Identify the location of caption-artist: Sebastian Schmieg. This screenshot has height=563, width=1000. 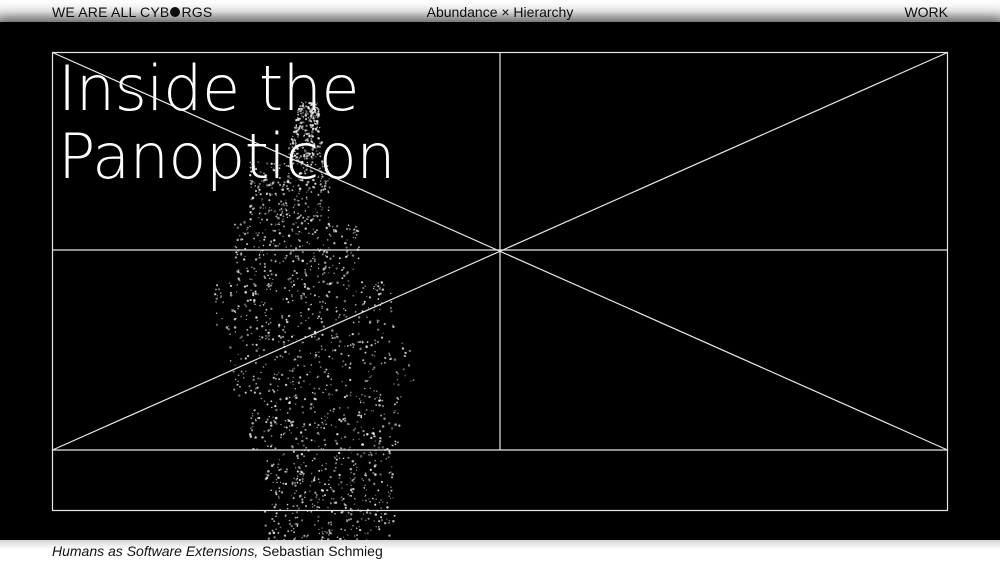
(322, 551).